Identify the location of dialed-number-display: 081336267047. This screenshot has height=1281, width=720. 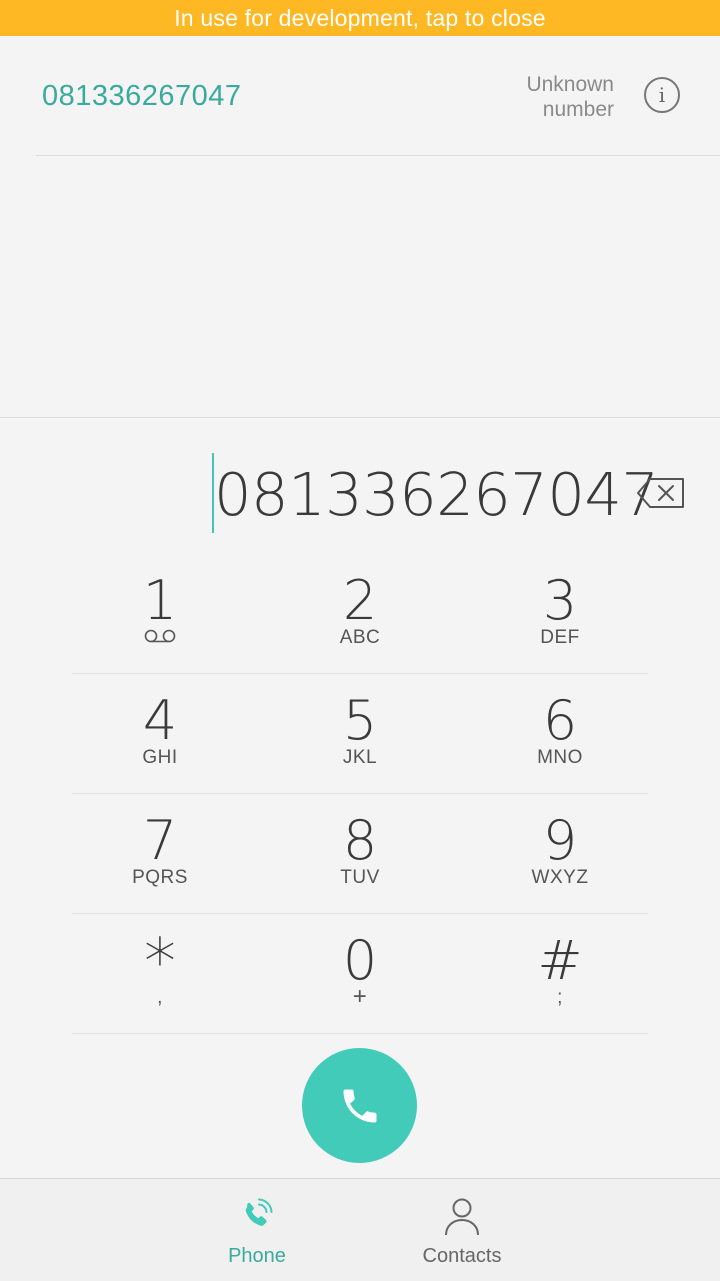
(360, 495).